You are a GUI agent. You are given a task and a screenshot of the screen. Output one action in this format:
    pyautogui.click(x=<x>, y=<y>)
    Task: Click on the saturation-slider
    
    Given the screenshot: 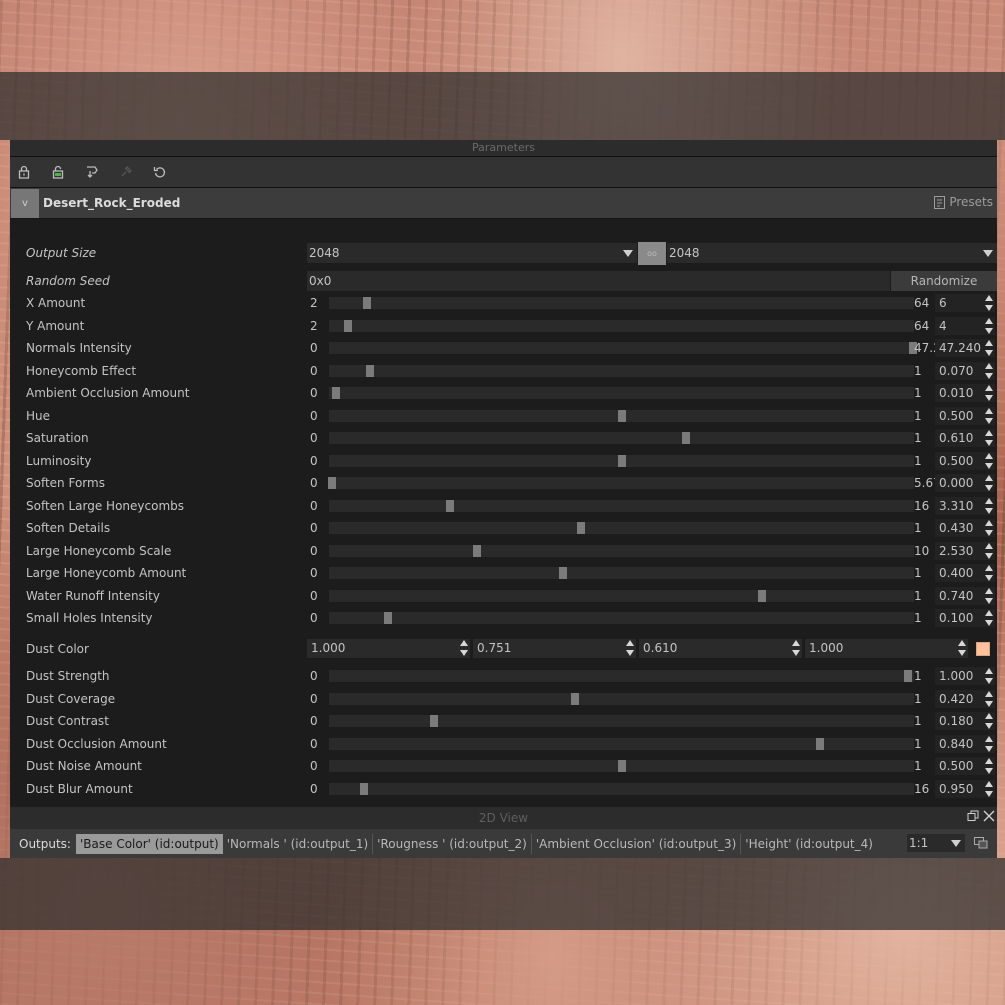 What is the action you would take?
    pyautogui.click(x=621, y=438)
    